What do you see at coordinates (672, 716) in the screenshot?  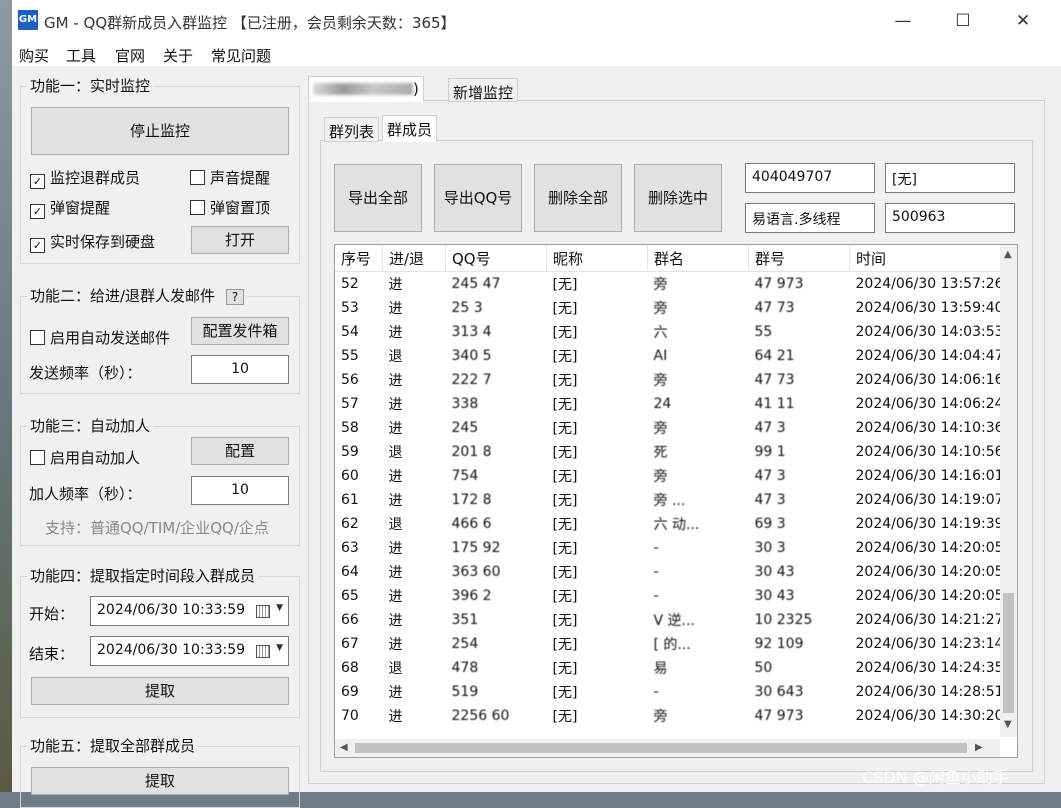 I see `table-row: 70 进 2256 60 [无] 旁 47 973 2024/06/30 14:30:20` at bounding box center [672, 716].